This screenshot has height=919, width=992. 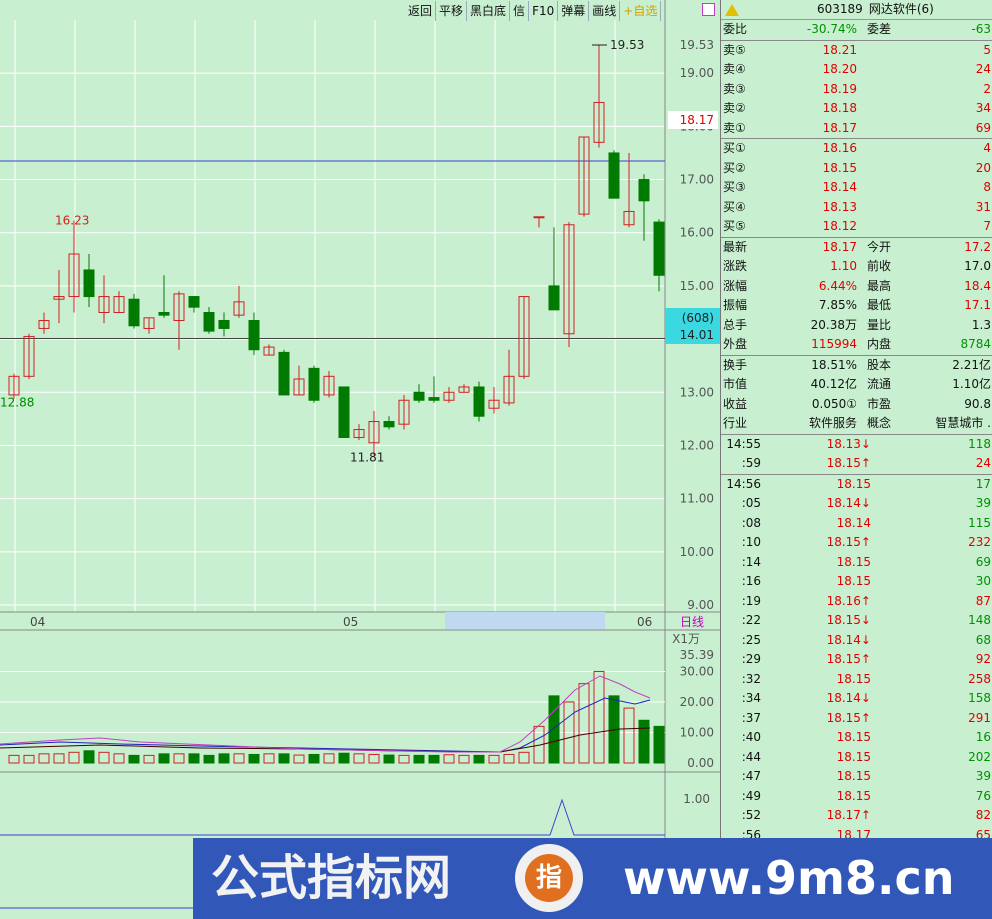 What do you see at coordinates (856, 385) in the screenshot?
I see `stat-row: 市值 40.12亿 流通 1.10亿` at bounding box center [856, 385].